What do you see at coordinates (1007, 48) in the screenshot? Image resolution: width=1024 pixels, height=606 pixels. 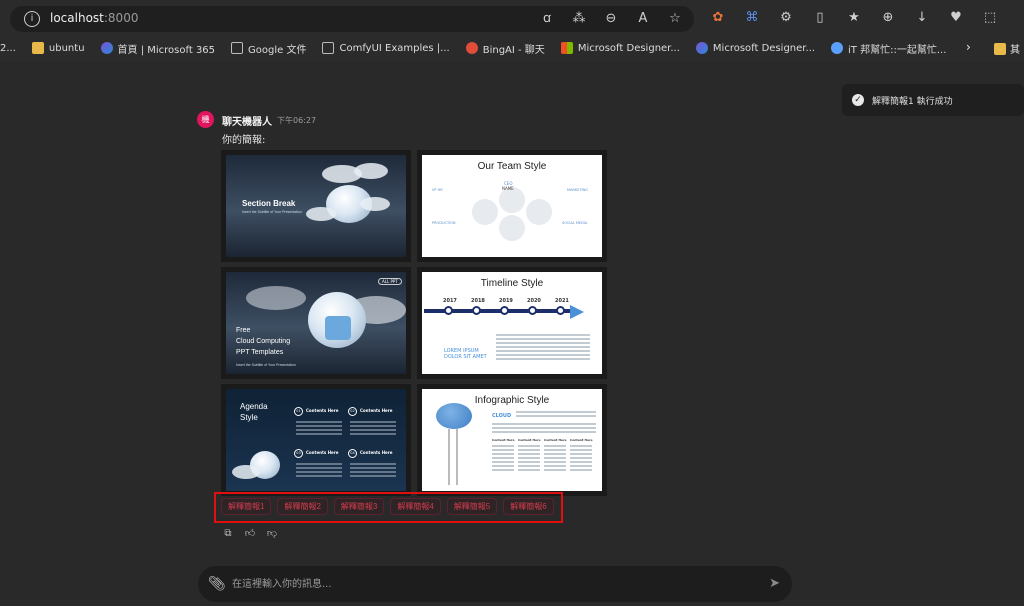 I see `bookmark-folder-last: 其` at bounding box center [1007, 48].